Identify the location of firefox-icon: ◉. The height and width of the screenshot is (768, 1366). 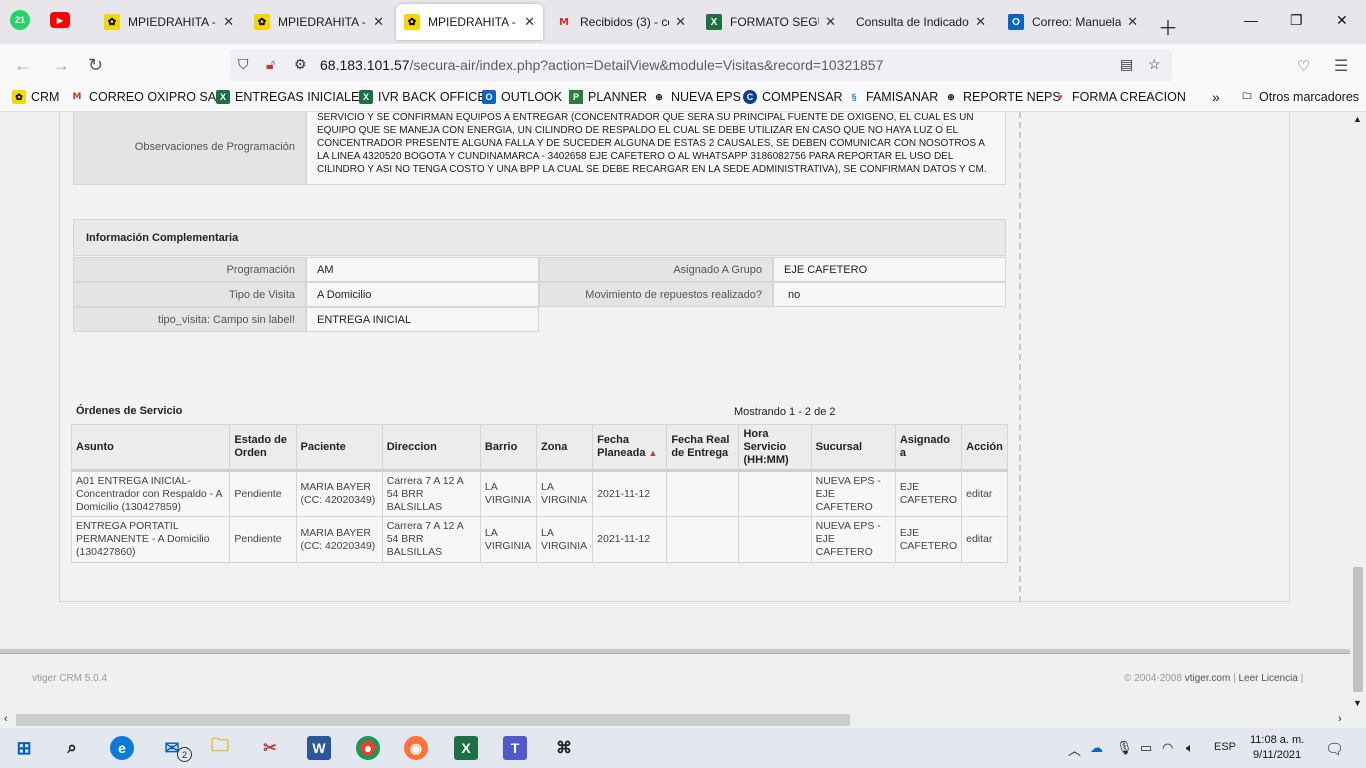
(416, 748).